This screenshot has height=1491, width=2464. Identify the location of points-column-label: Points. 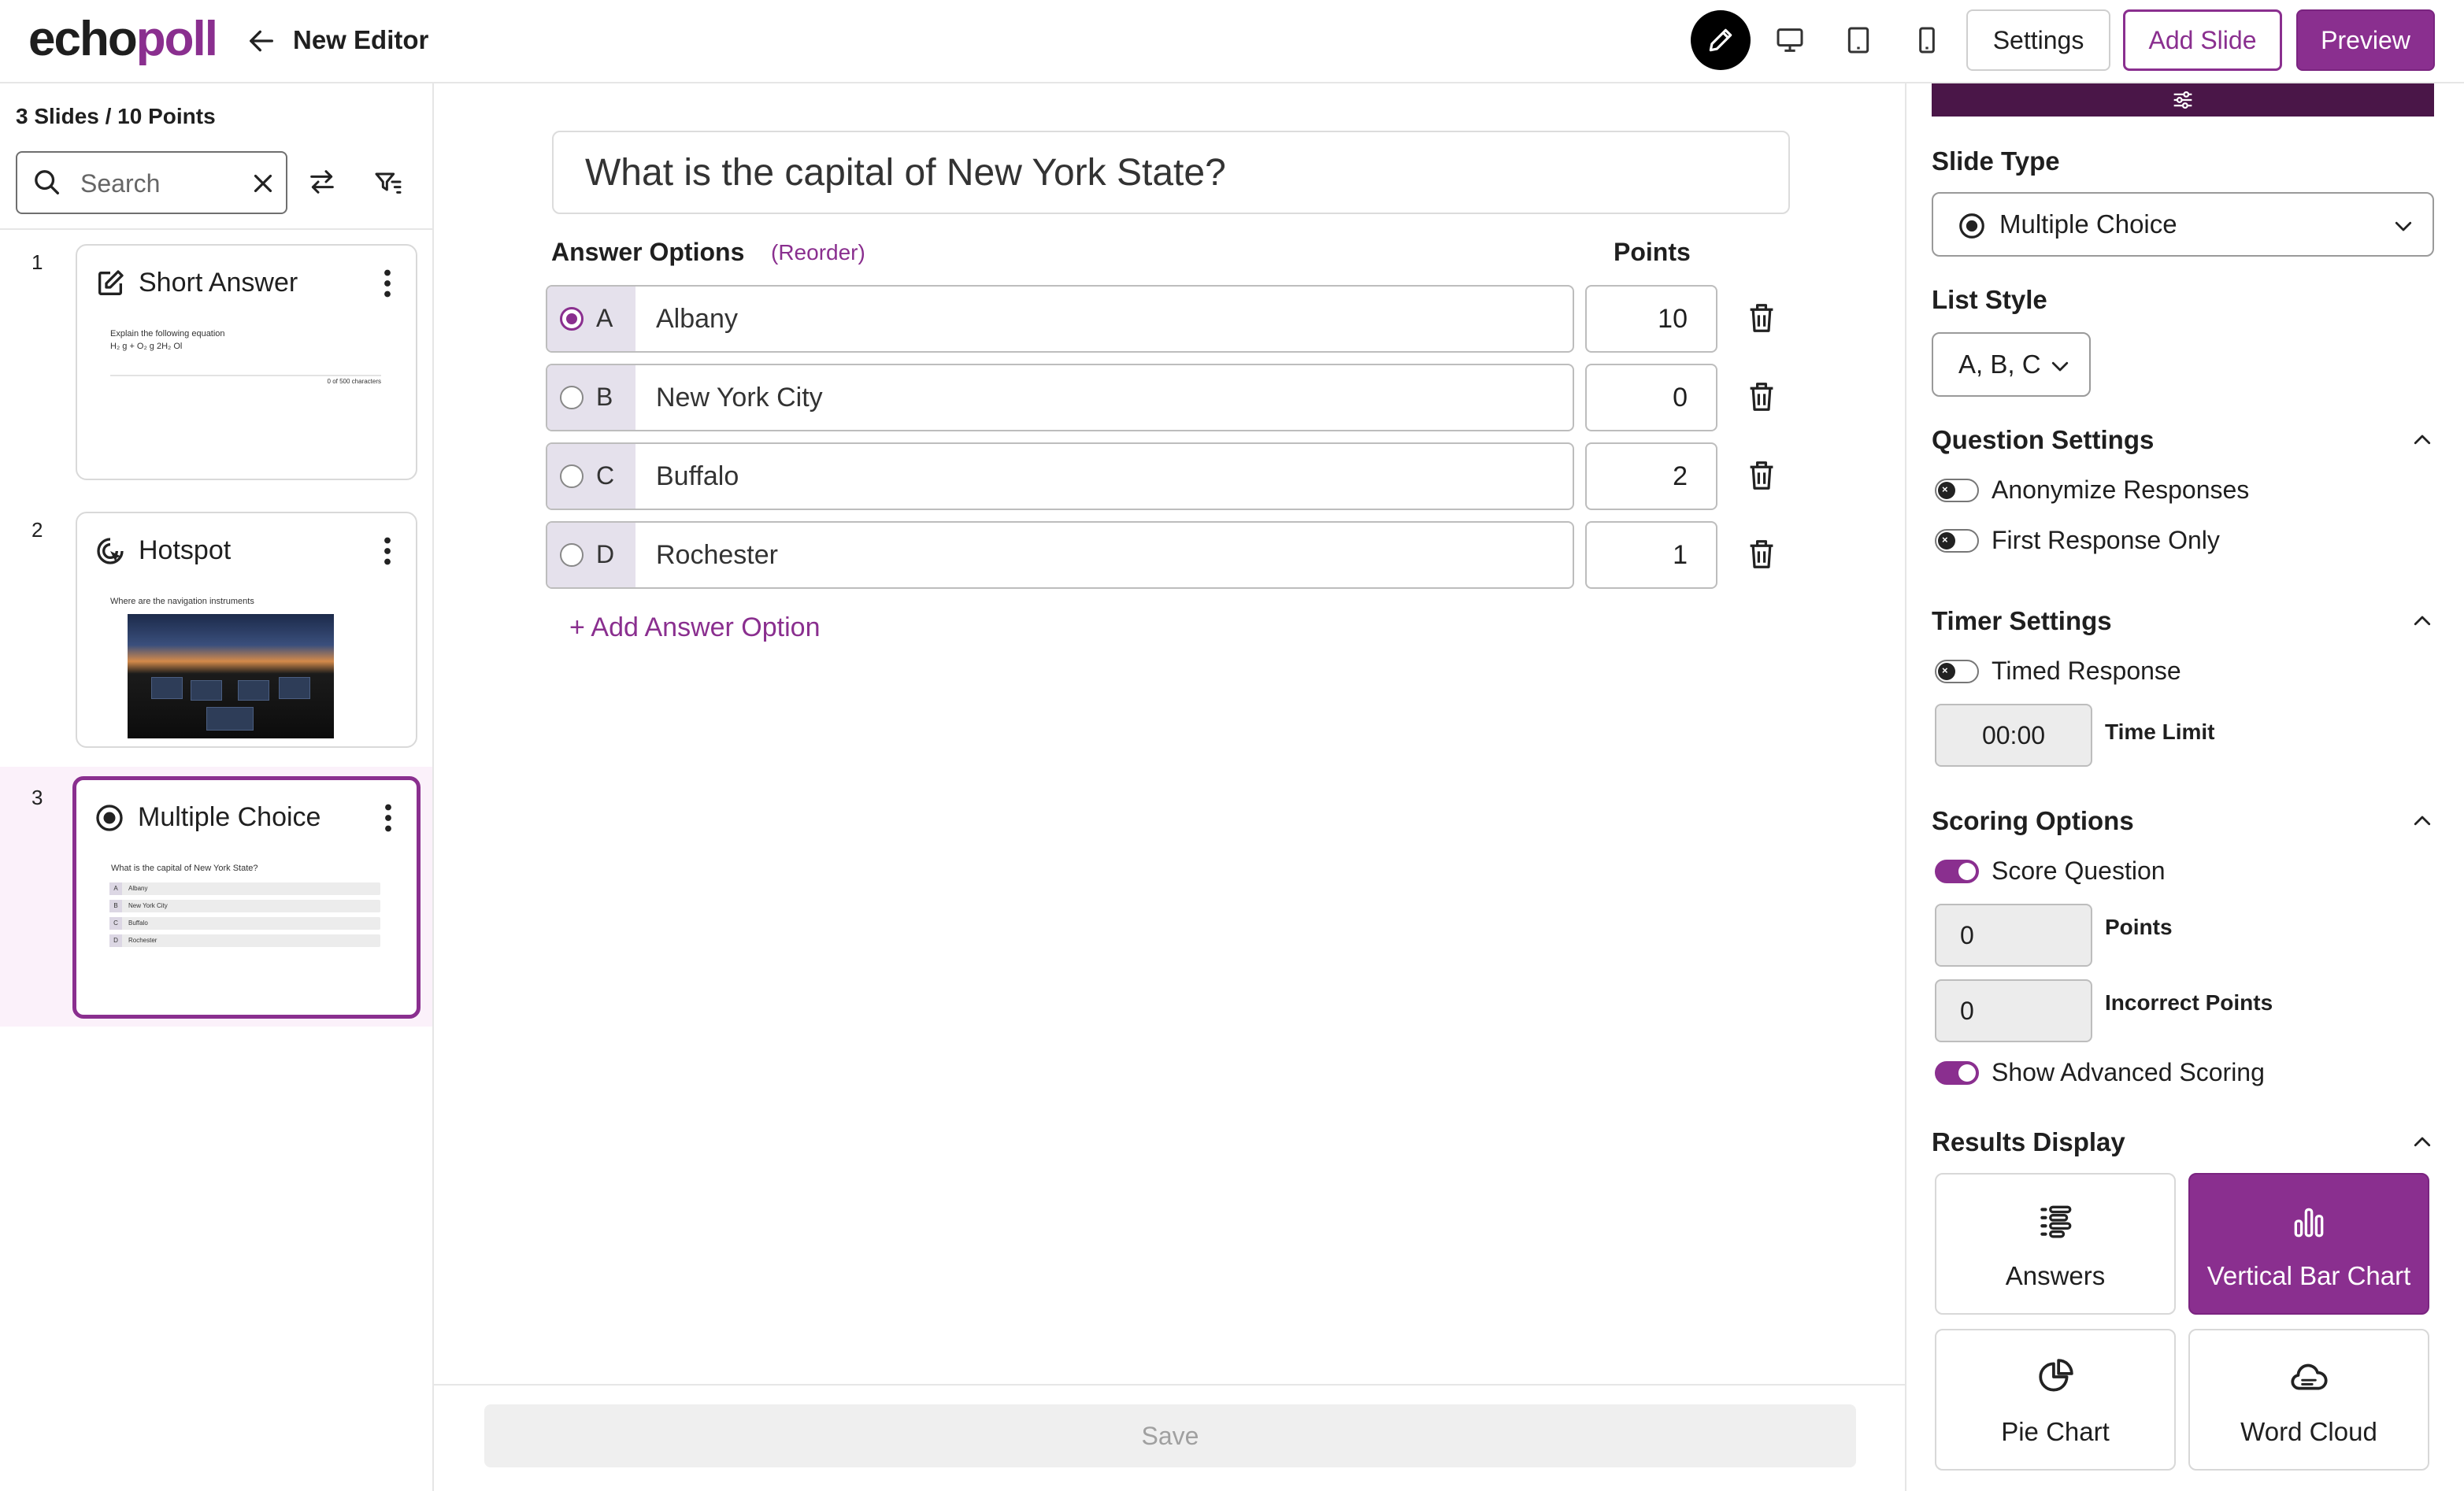
(1652, 252).